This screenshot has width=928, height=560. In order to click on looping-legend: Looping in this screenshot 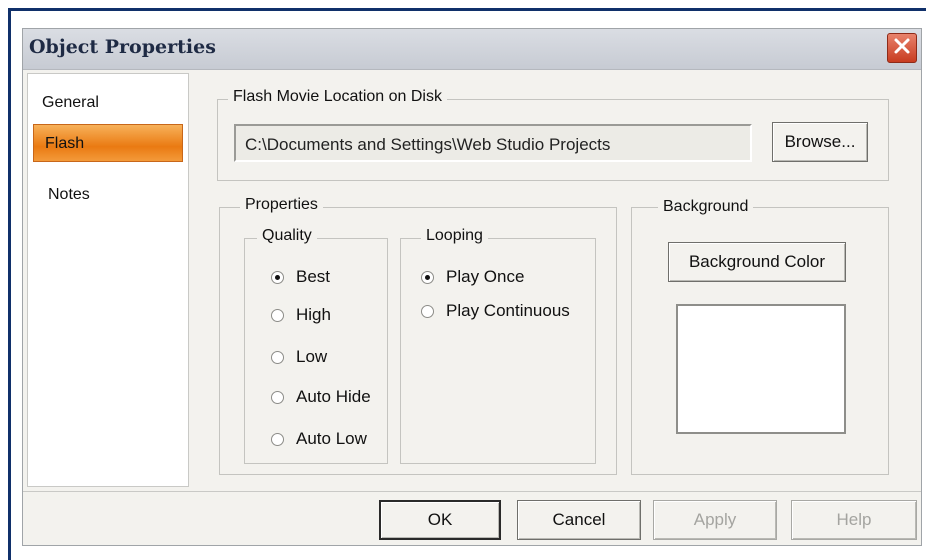, I will do `click(454, 236)`.